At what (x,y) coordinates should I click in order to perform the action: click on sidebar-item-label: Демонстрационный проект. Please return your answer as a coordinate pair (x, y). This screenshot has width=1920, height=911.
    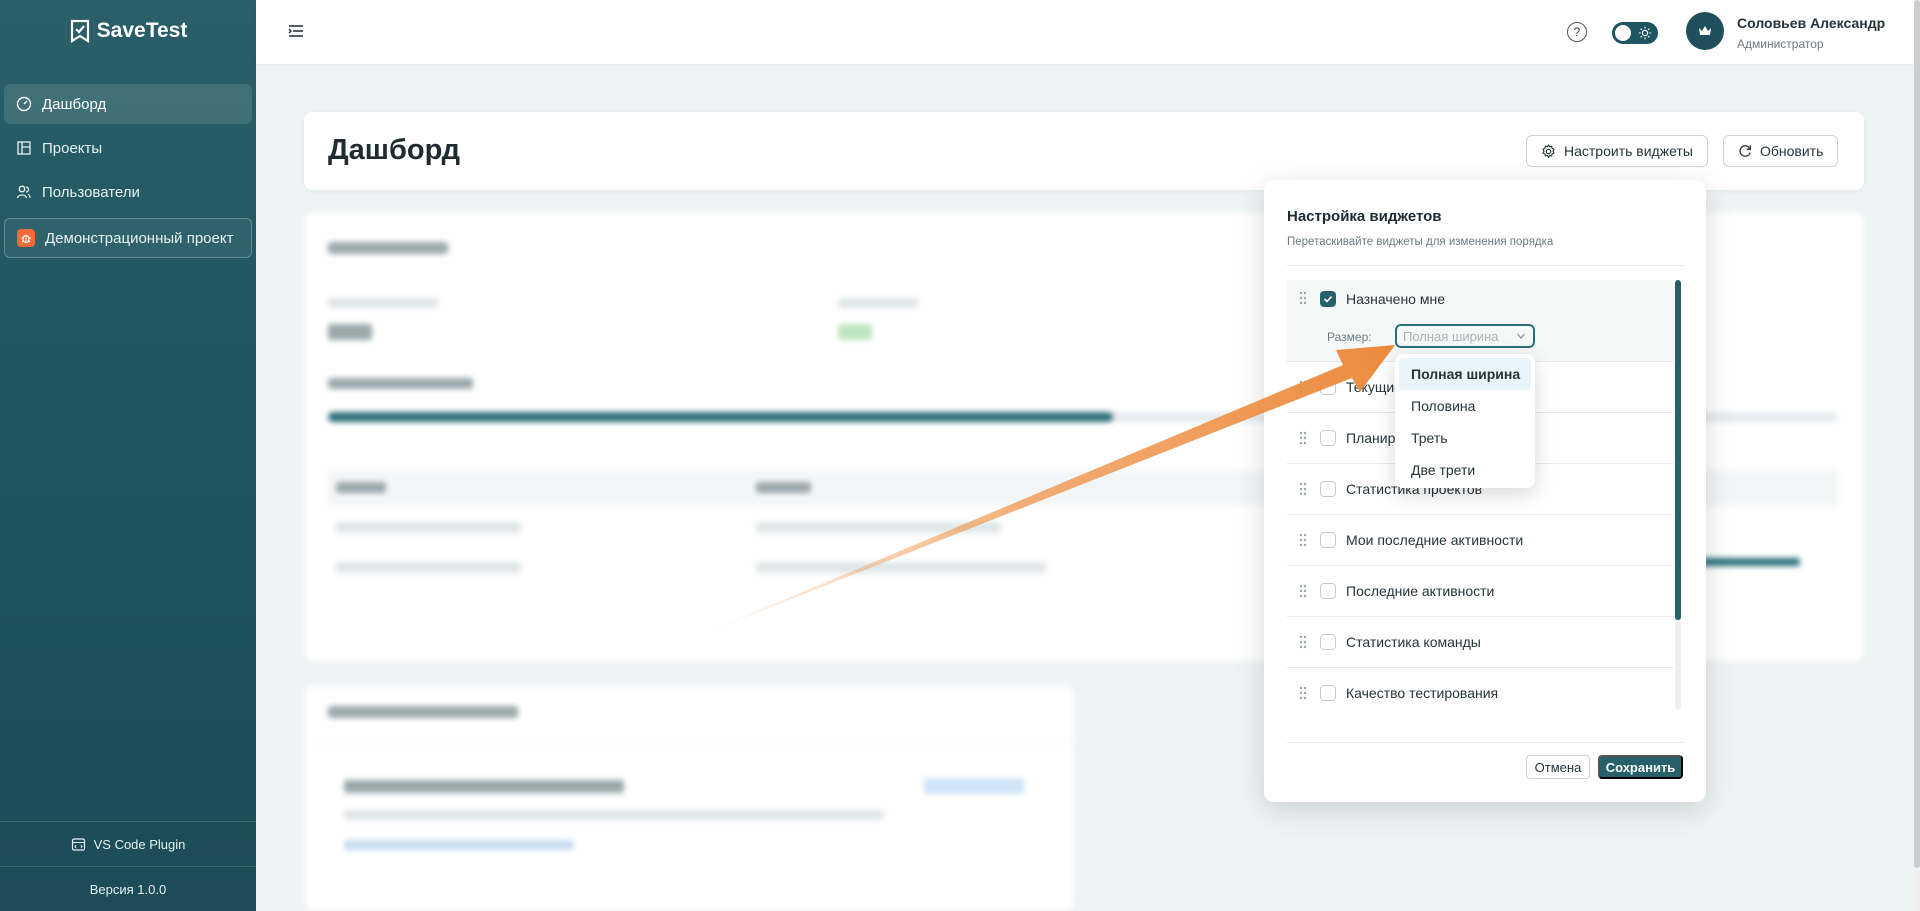
    Looking at the image, I should click on (139, 238).